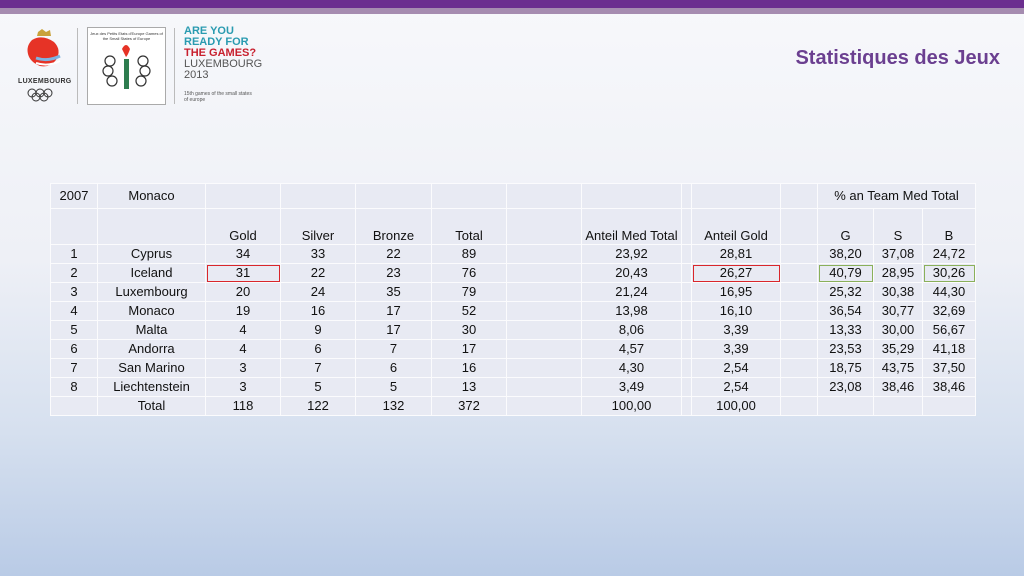 This screenshot has width=1024, height=576. I want to click on cell-am: 4,30, so click(631, 368).